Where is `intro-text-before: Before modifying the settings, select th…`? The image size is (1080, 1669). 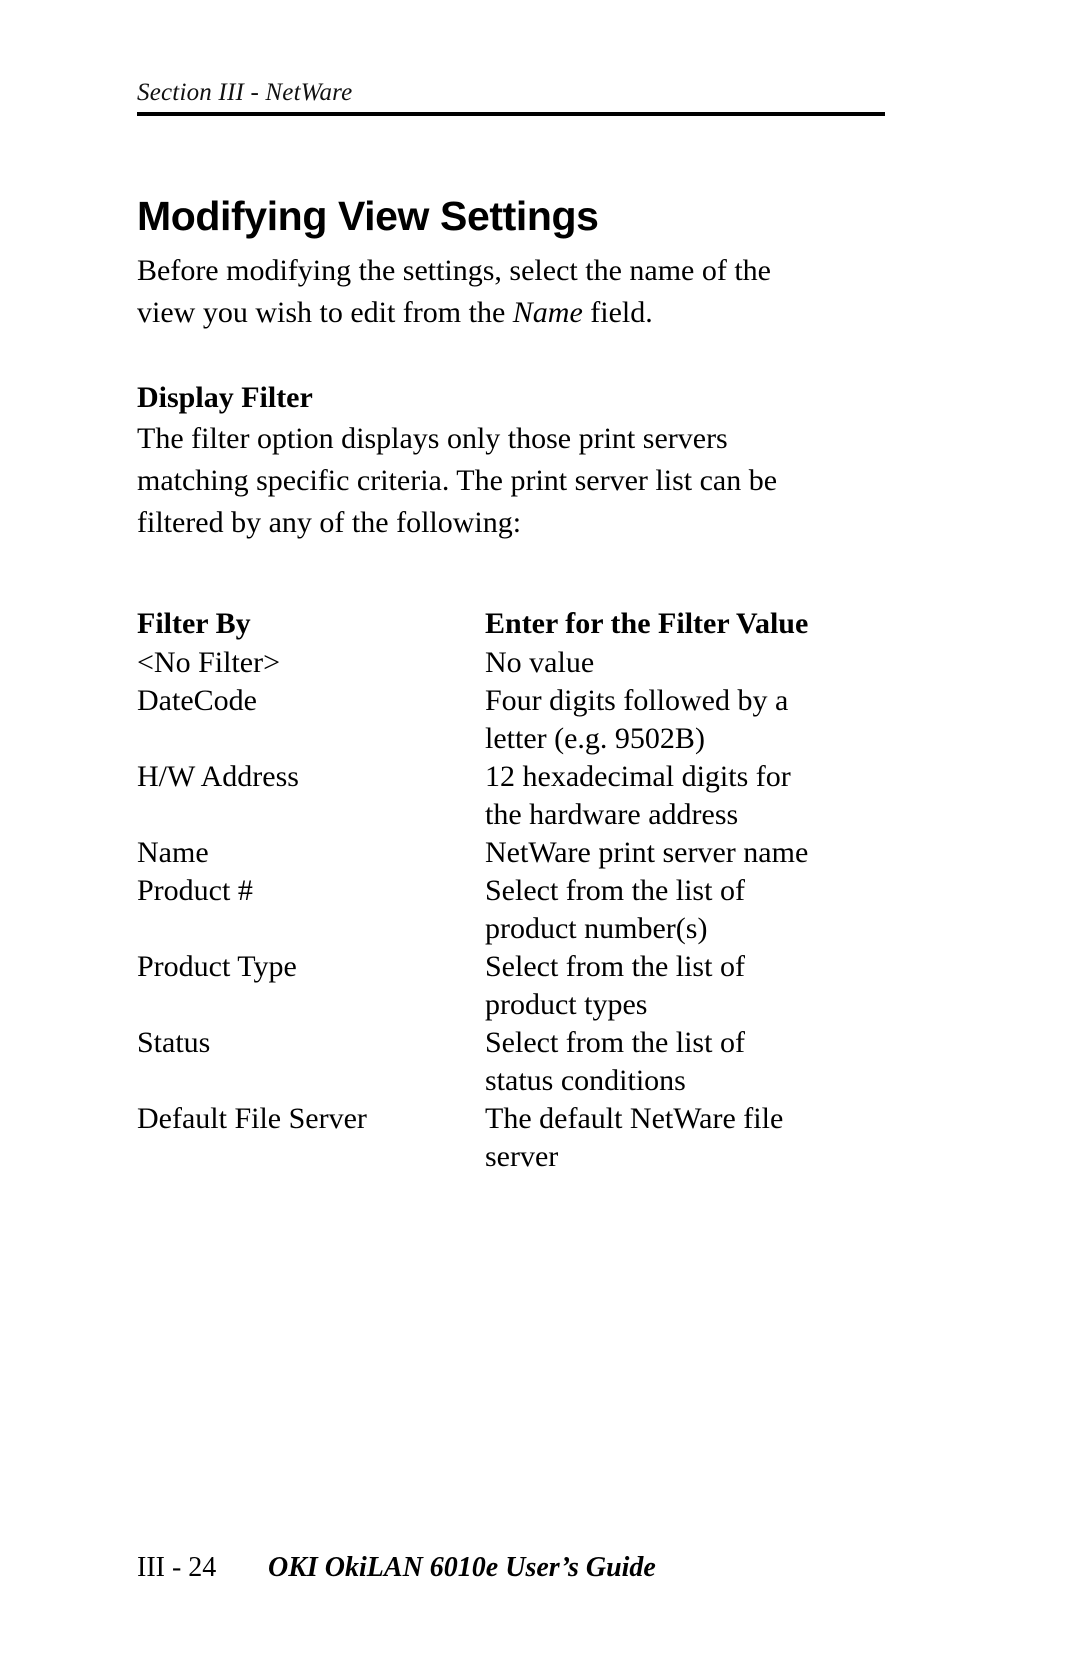 intro-text-before: Before modifying the settings, select th… is located at coordinates (454, 291).